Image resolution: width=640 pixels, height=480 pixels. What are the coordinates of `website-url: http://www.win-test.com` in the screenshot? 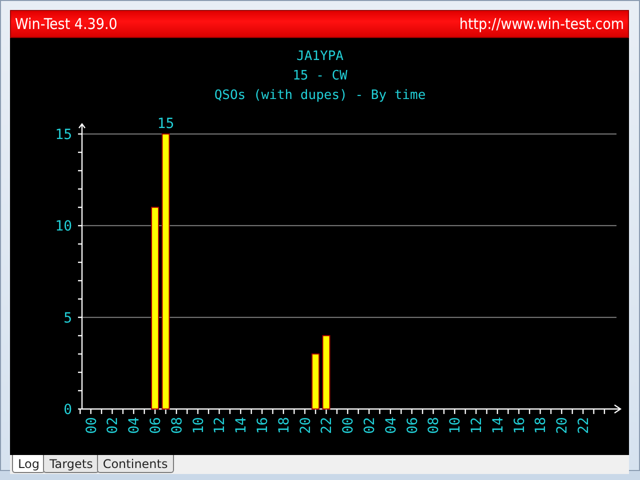 It's located at (541, 24).